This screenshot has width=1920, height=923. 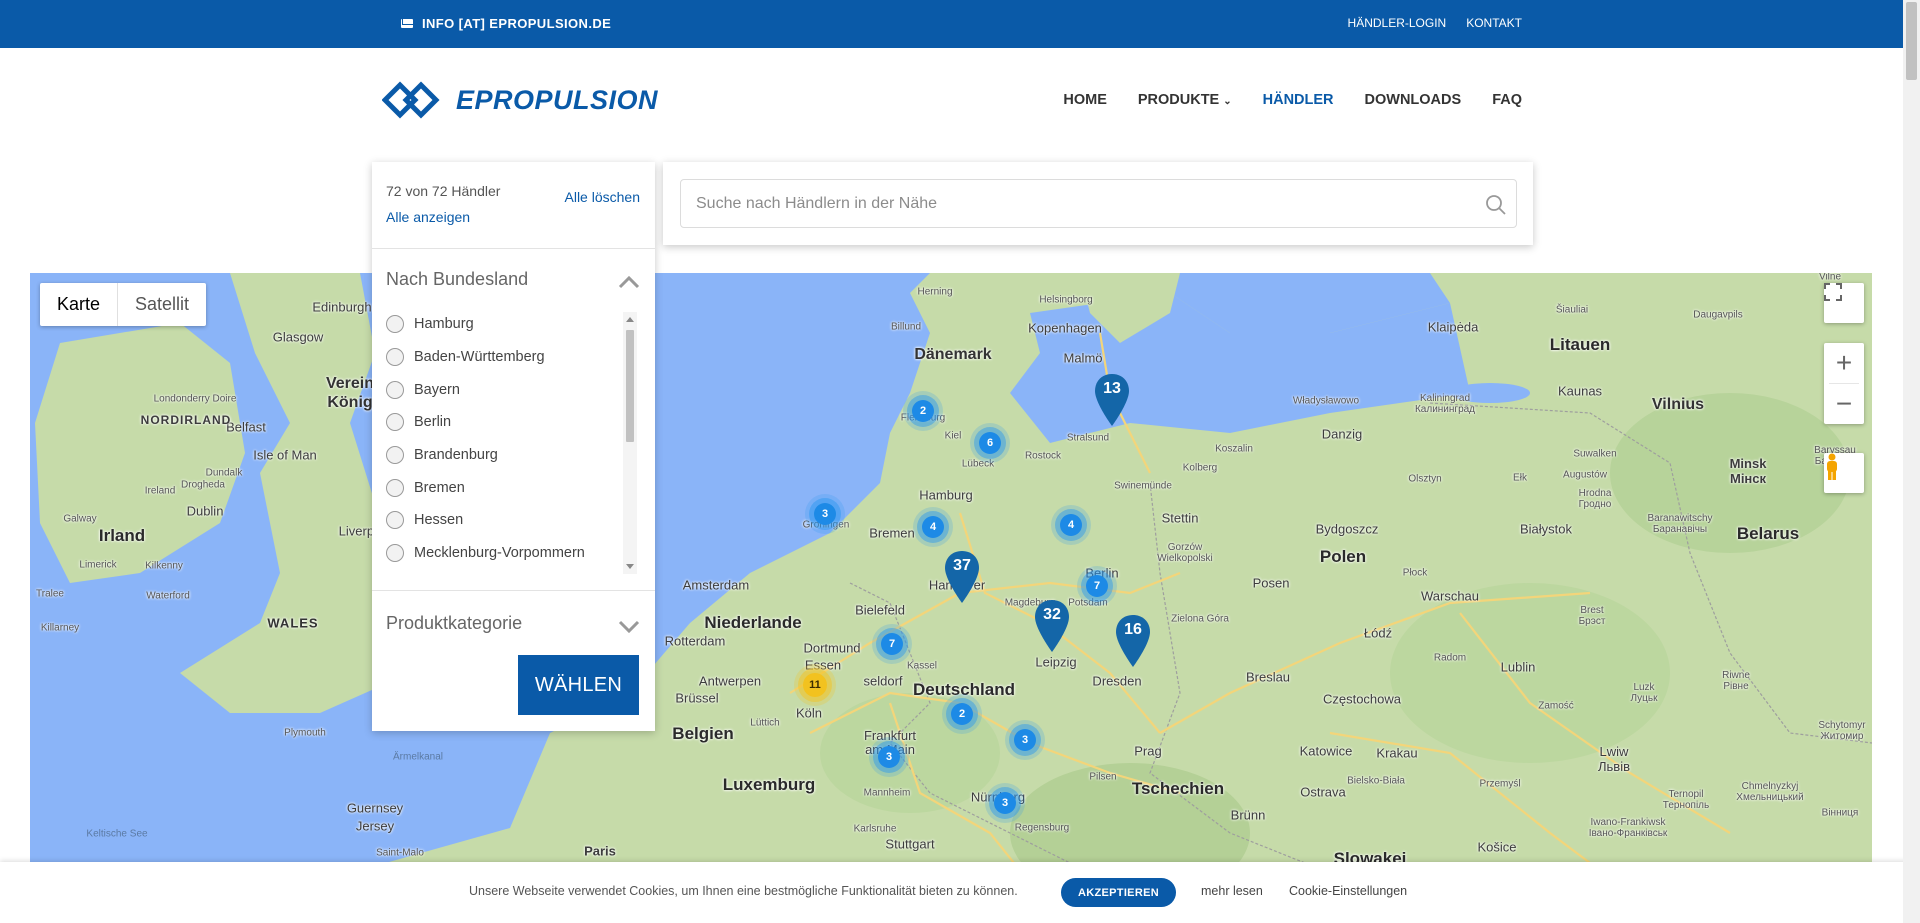 What do you see at coordinates (162, 304) in the screenshot?
I see `map-type-satellite-button: Satellit` at bounding box center [162, 304].